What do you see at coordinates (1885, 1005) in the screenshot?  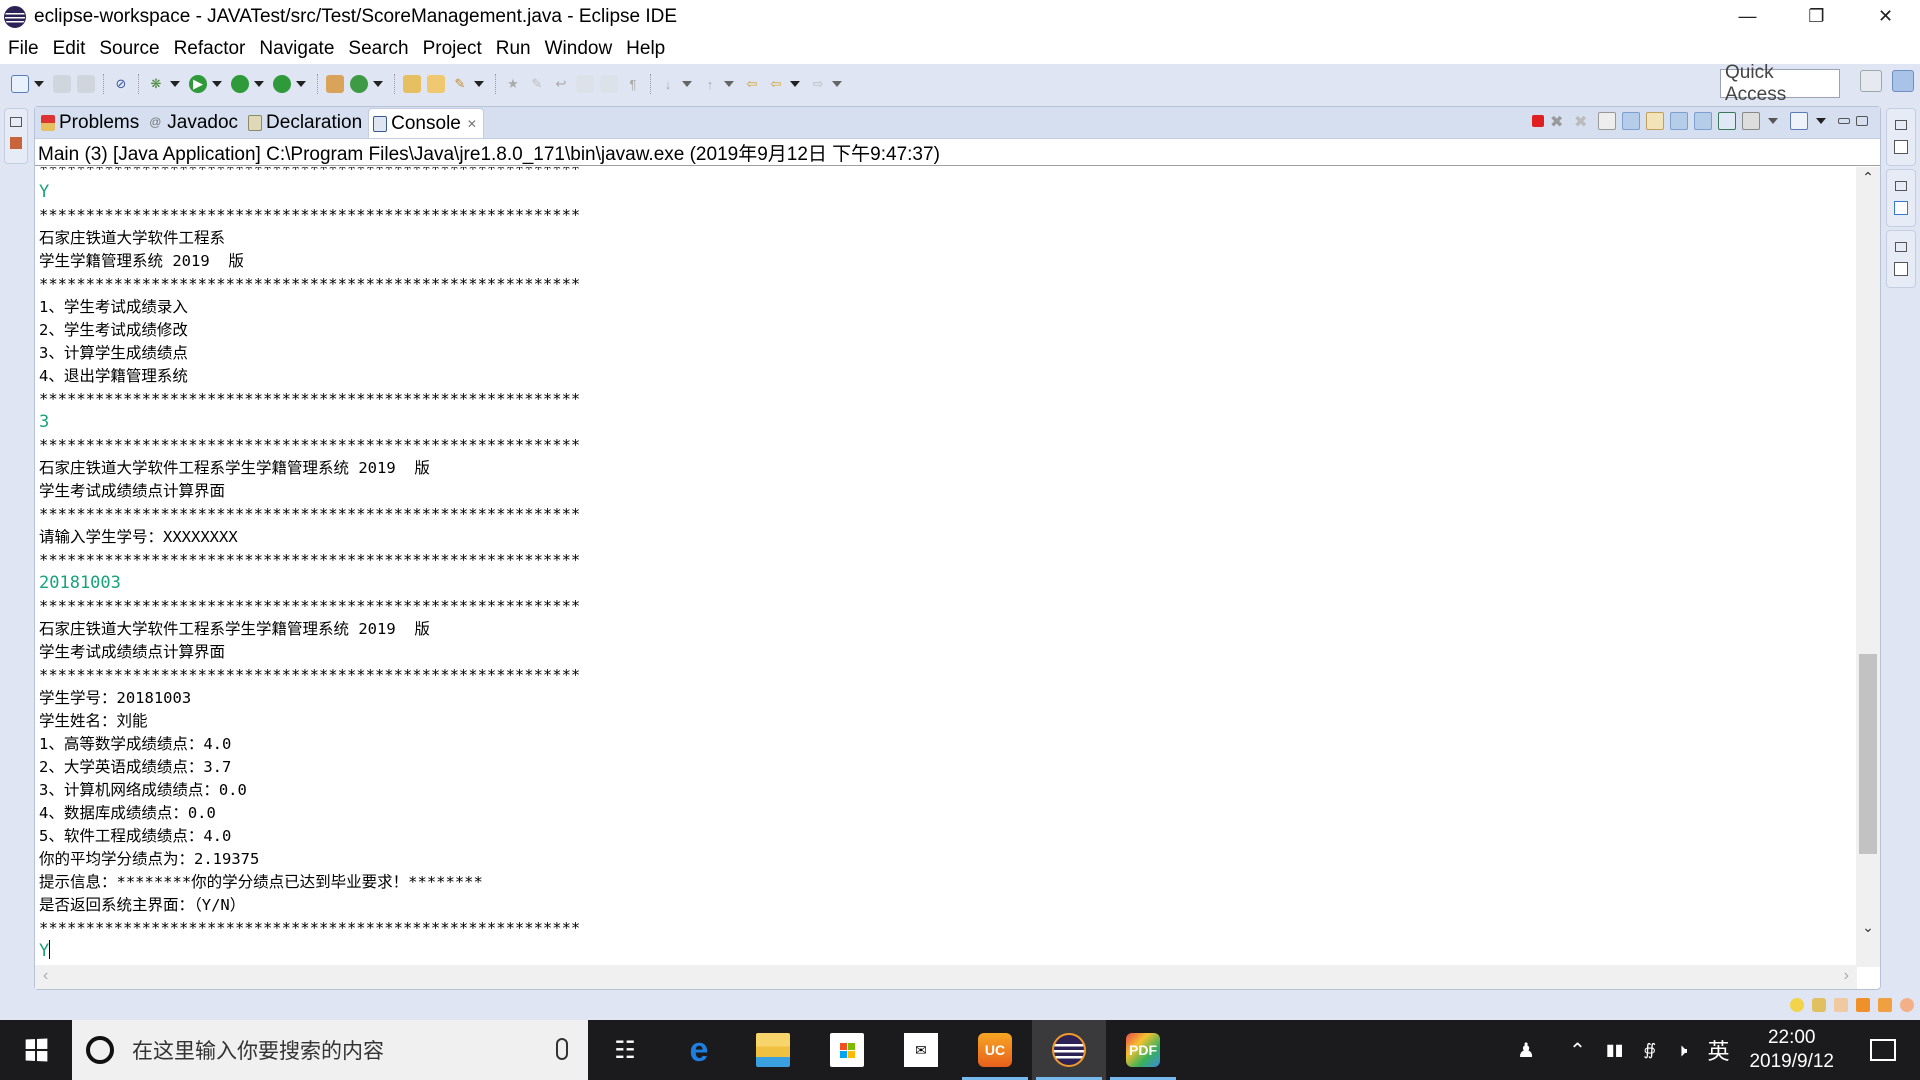 I see `samples-icon` at bounding box center [1885, 1005].